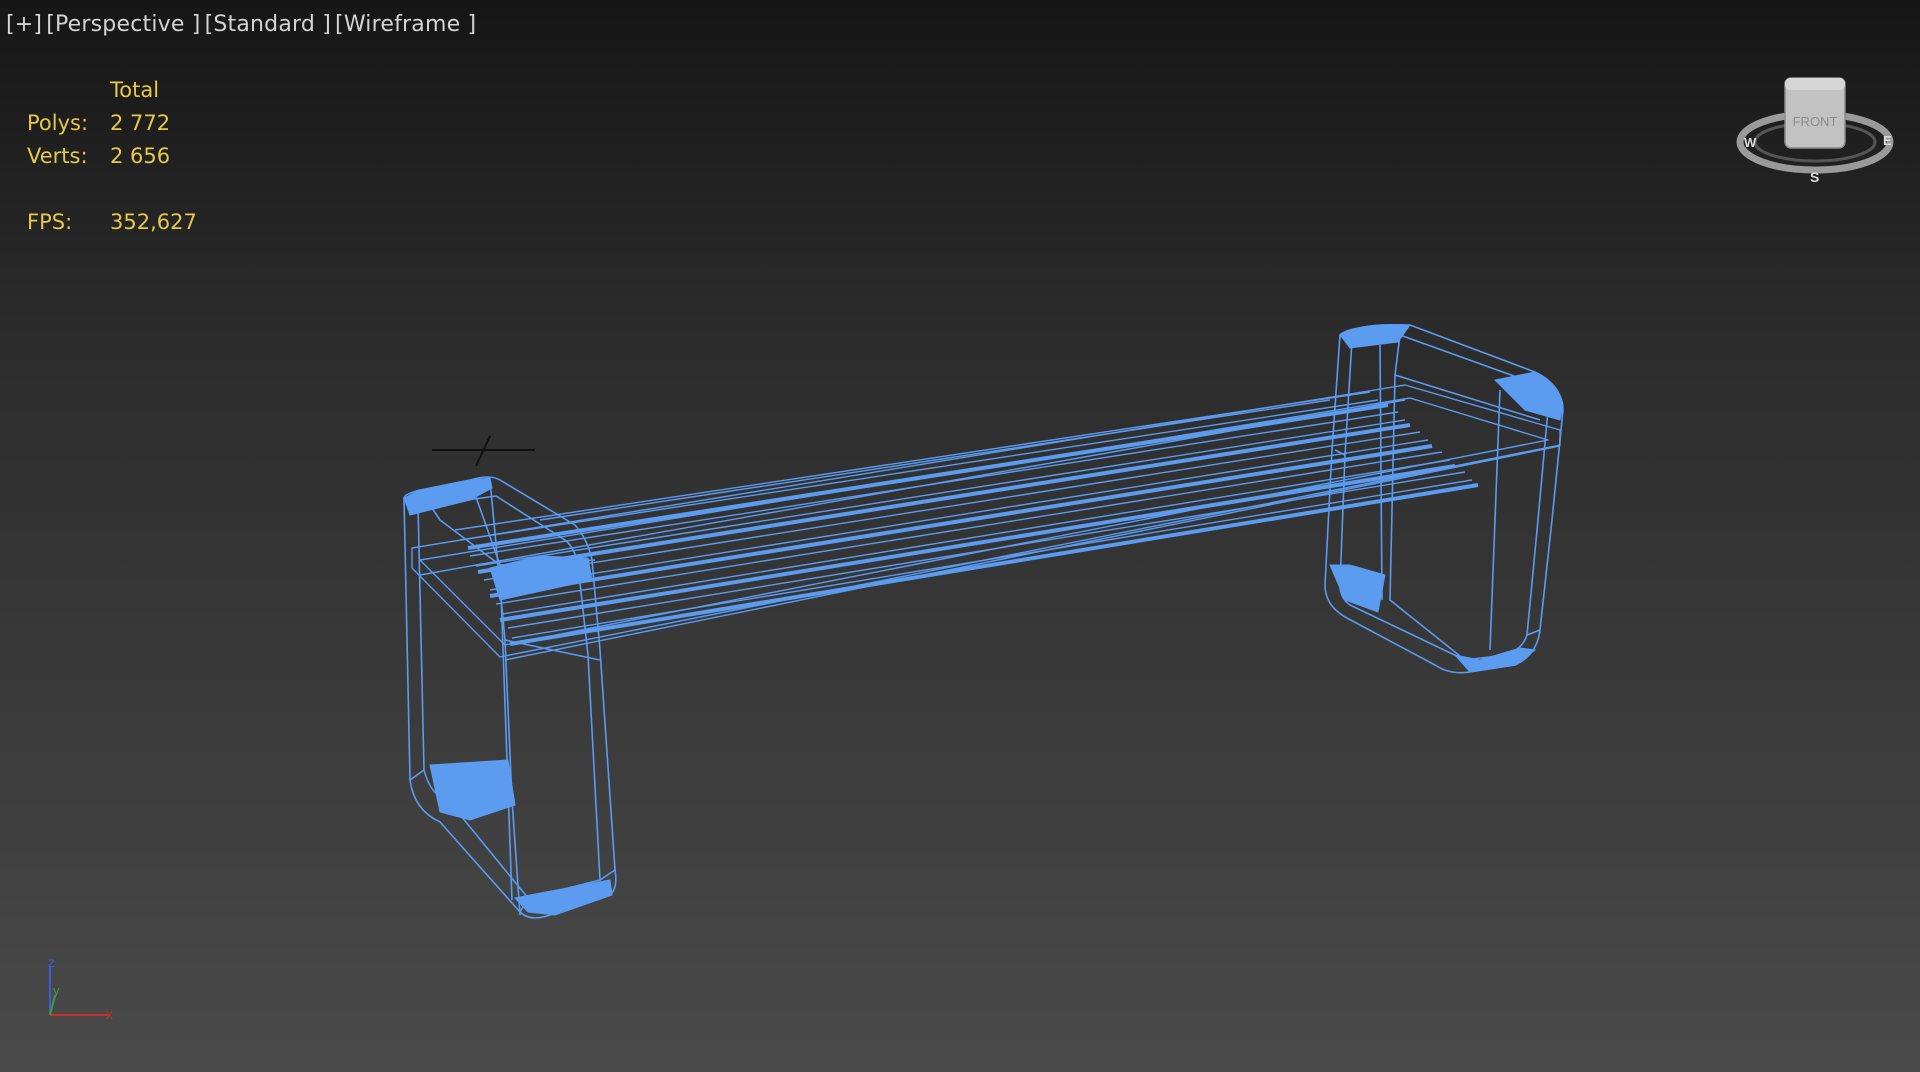  What do you see at coordinates (1887, 140) in the screenshot?
I see `compass-east-label: E` at bounding box center [1887, 140].